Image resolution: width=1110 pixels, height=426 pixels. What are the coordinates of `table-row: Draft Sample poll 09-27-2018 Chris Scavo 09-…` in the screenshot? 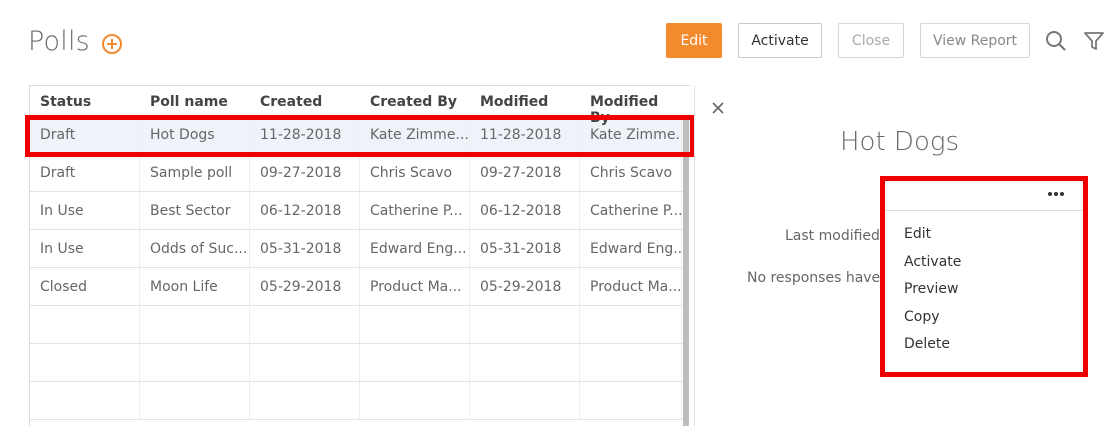 It's located at (360, 173).